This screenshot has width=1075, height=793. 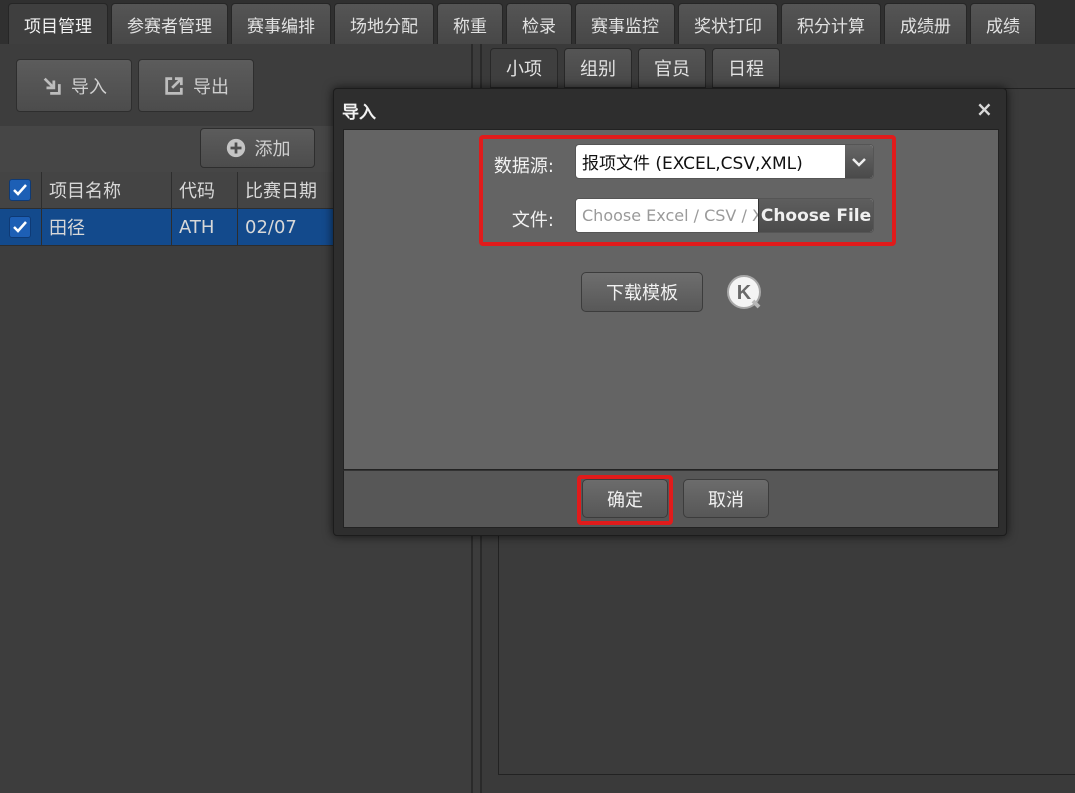 I want to click on export-button: 导出, so click(x=196, y=85).